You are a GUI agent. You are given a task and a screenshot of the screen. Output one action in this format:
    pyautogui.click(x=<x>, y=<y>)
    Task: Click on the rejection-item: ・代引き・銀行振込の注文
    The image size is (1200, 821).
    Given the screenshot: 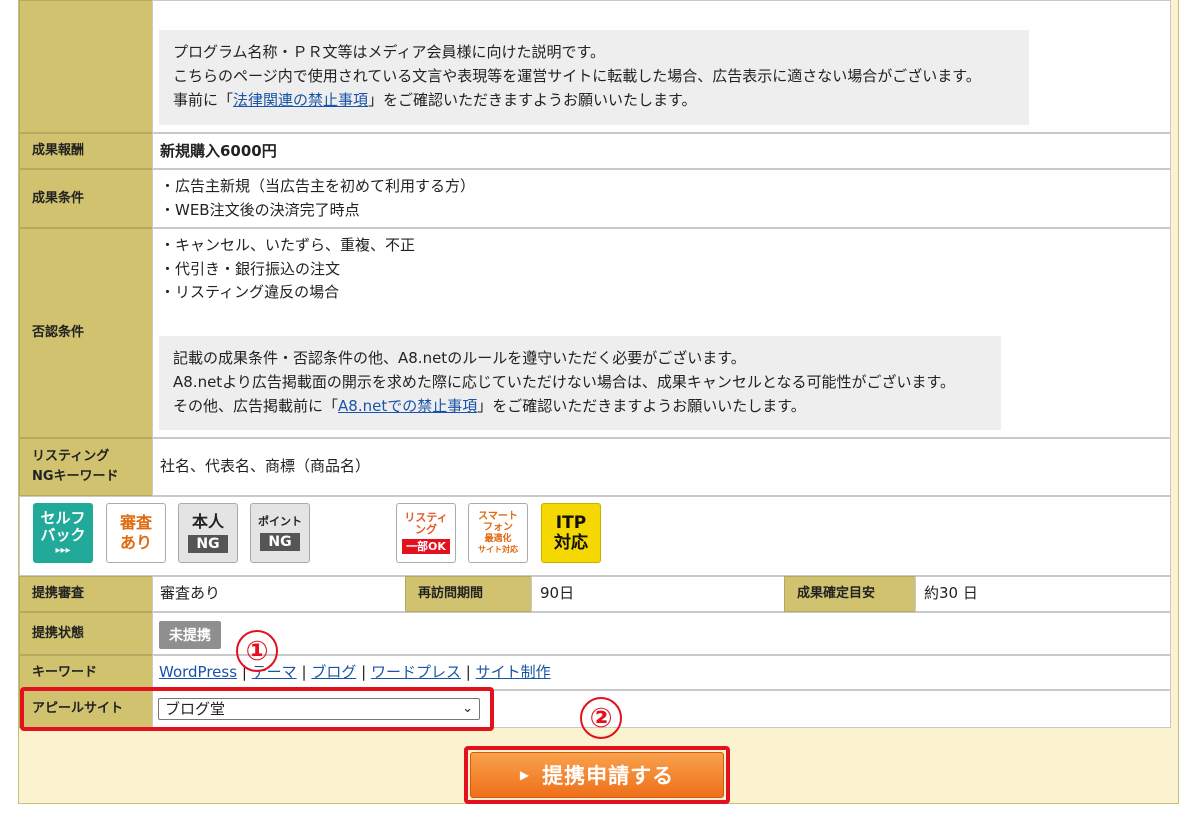 What is the action you would take?
    pyautogui.click(x=250, y=268)
    